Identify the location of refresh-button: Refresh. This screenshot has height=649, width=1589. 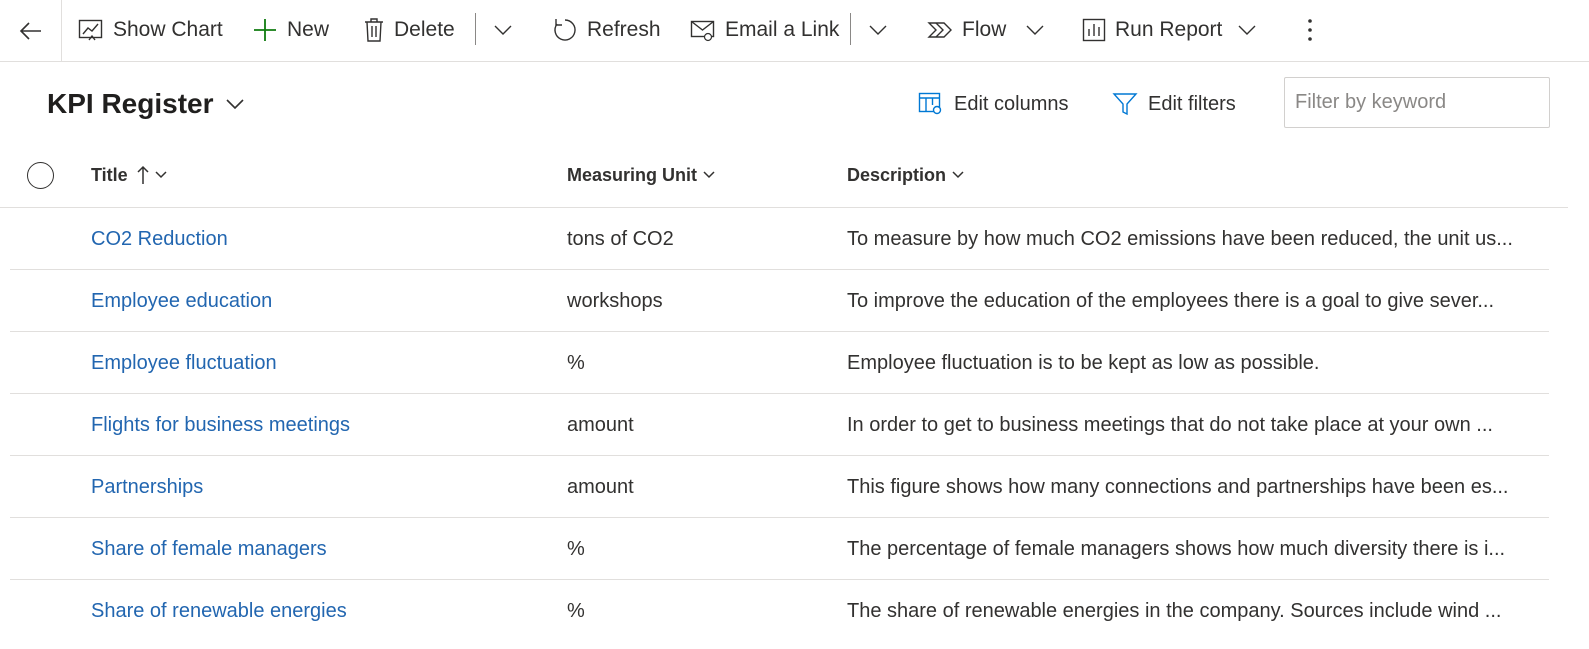
(606, 30).